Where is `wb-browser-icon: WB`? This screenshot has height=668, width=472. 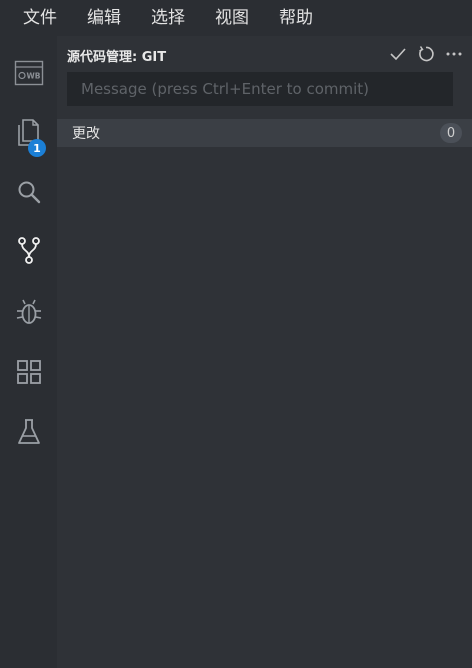
wb-browser-icon: WB is located at coordinates (28, 73).